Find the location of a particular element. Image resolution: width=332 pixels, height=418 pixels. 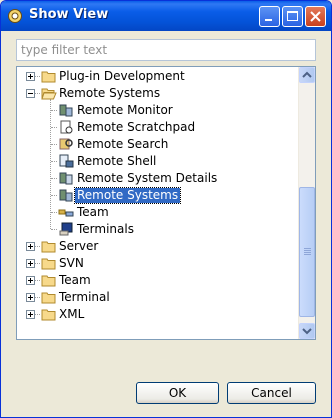

close-button is located at coordinates (315, 16).